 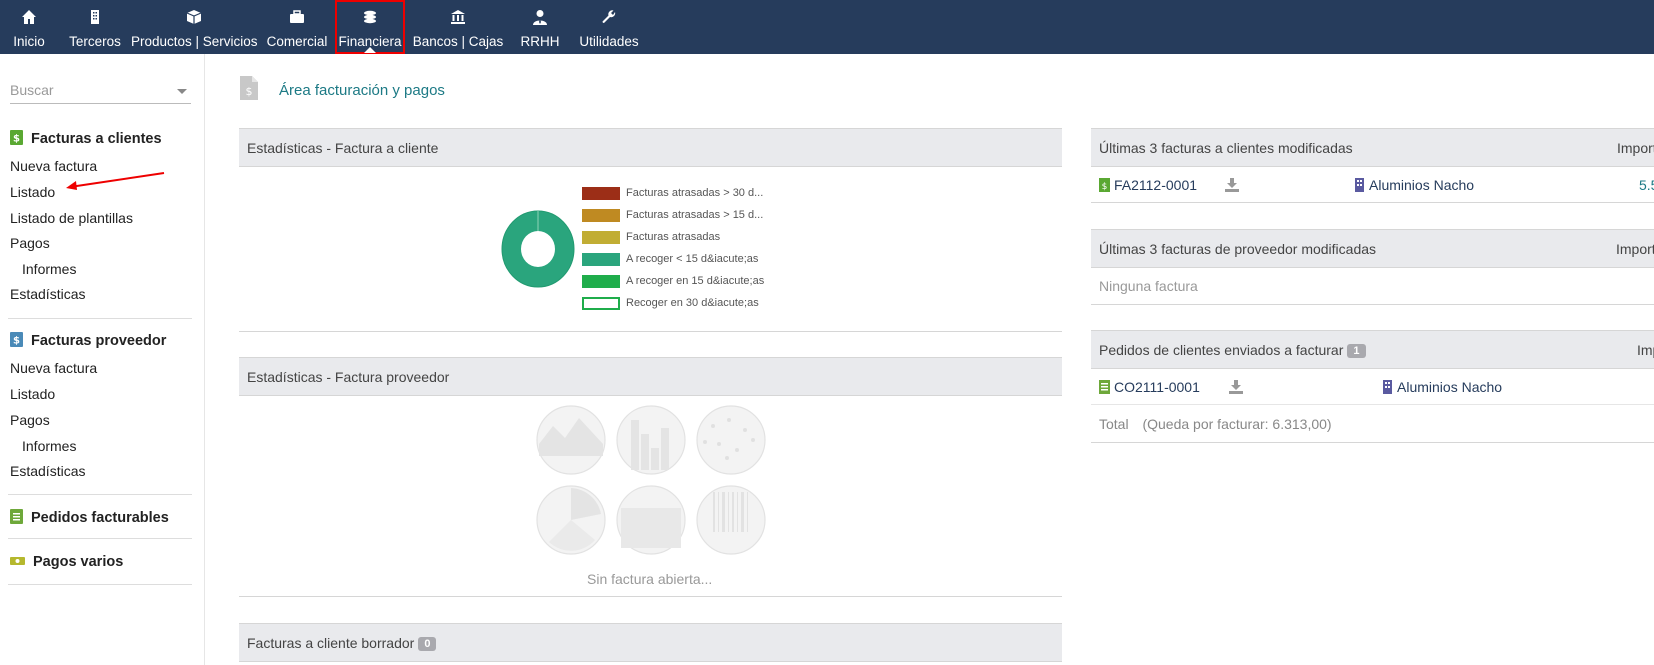 I want to click on sidebar-link-estadisticas-proveedor: Estadísticas, so click(x=47, y=471).